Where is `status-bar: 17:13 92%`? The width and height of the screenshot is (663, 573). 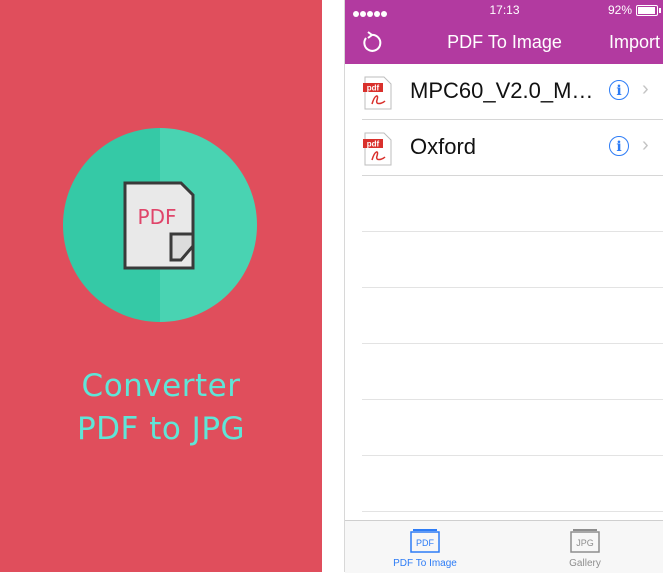
status-bar: 17:13 92% is located at coordinates (504, 10).